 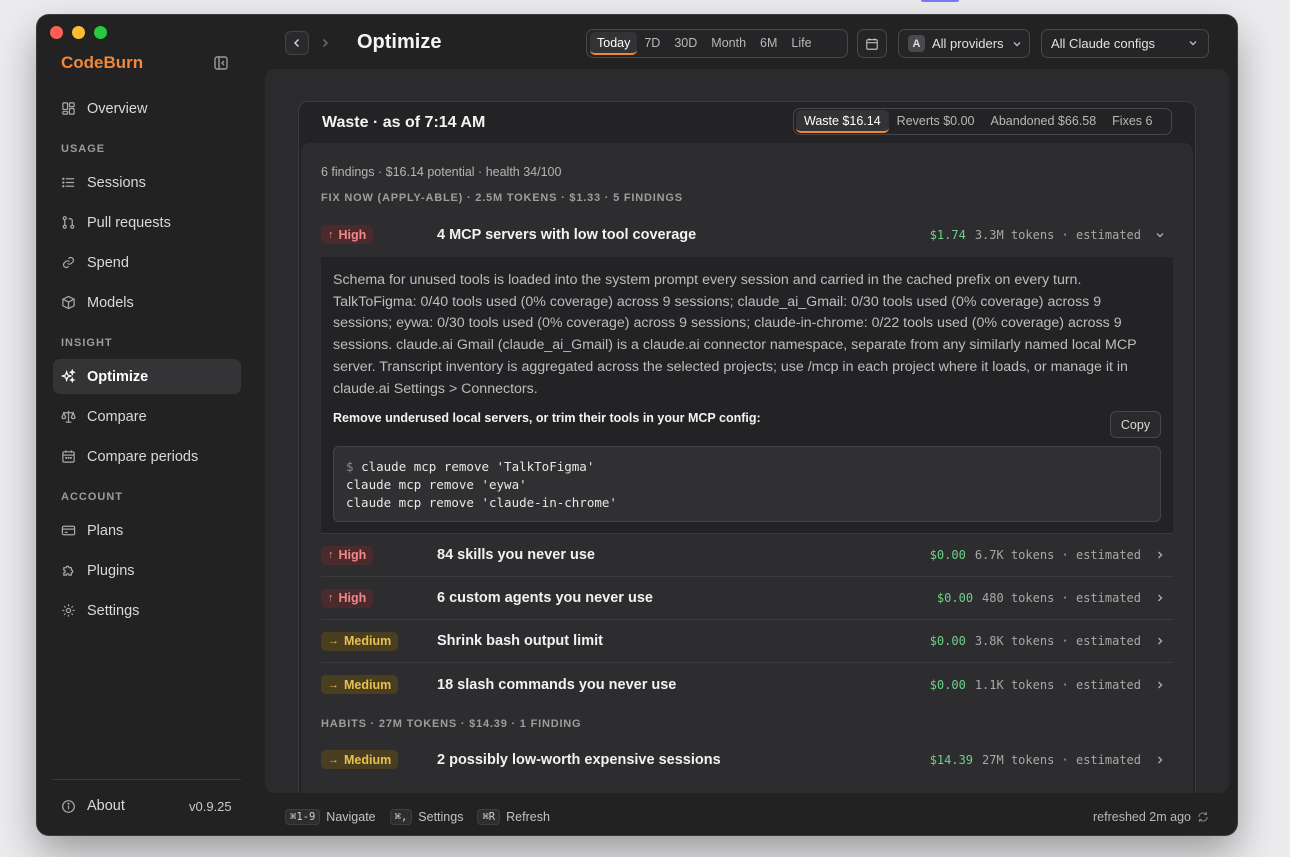 I want to click on sidebar-item-overview: Overview, so click(x=147, y=108).